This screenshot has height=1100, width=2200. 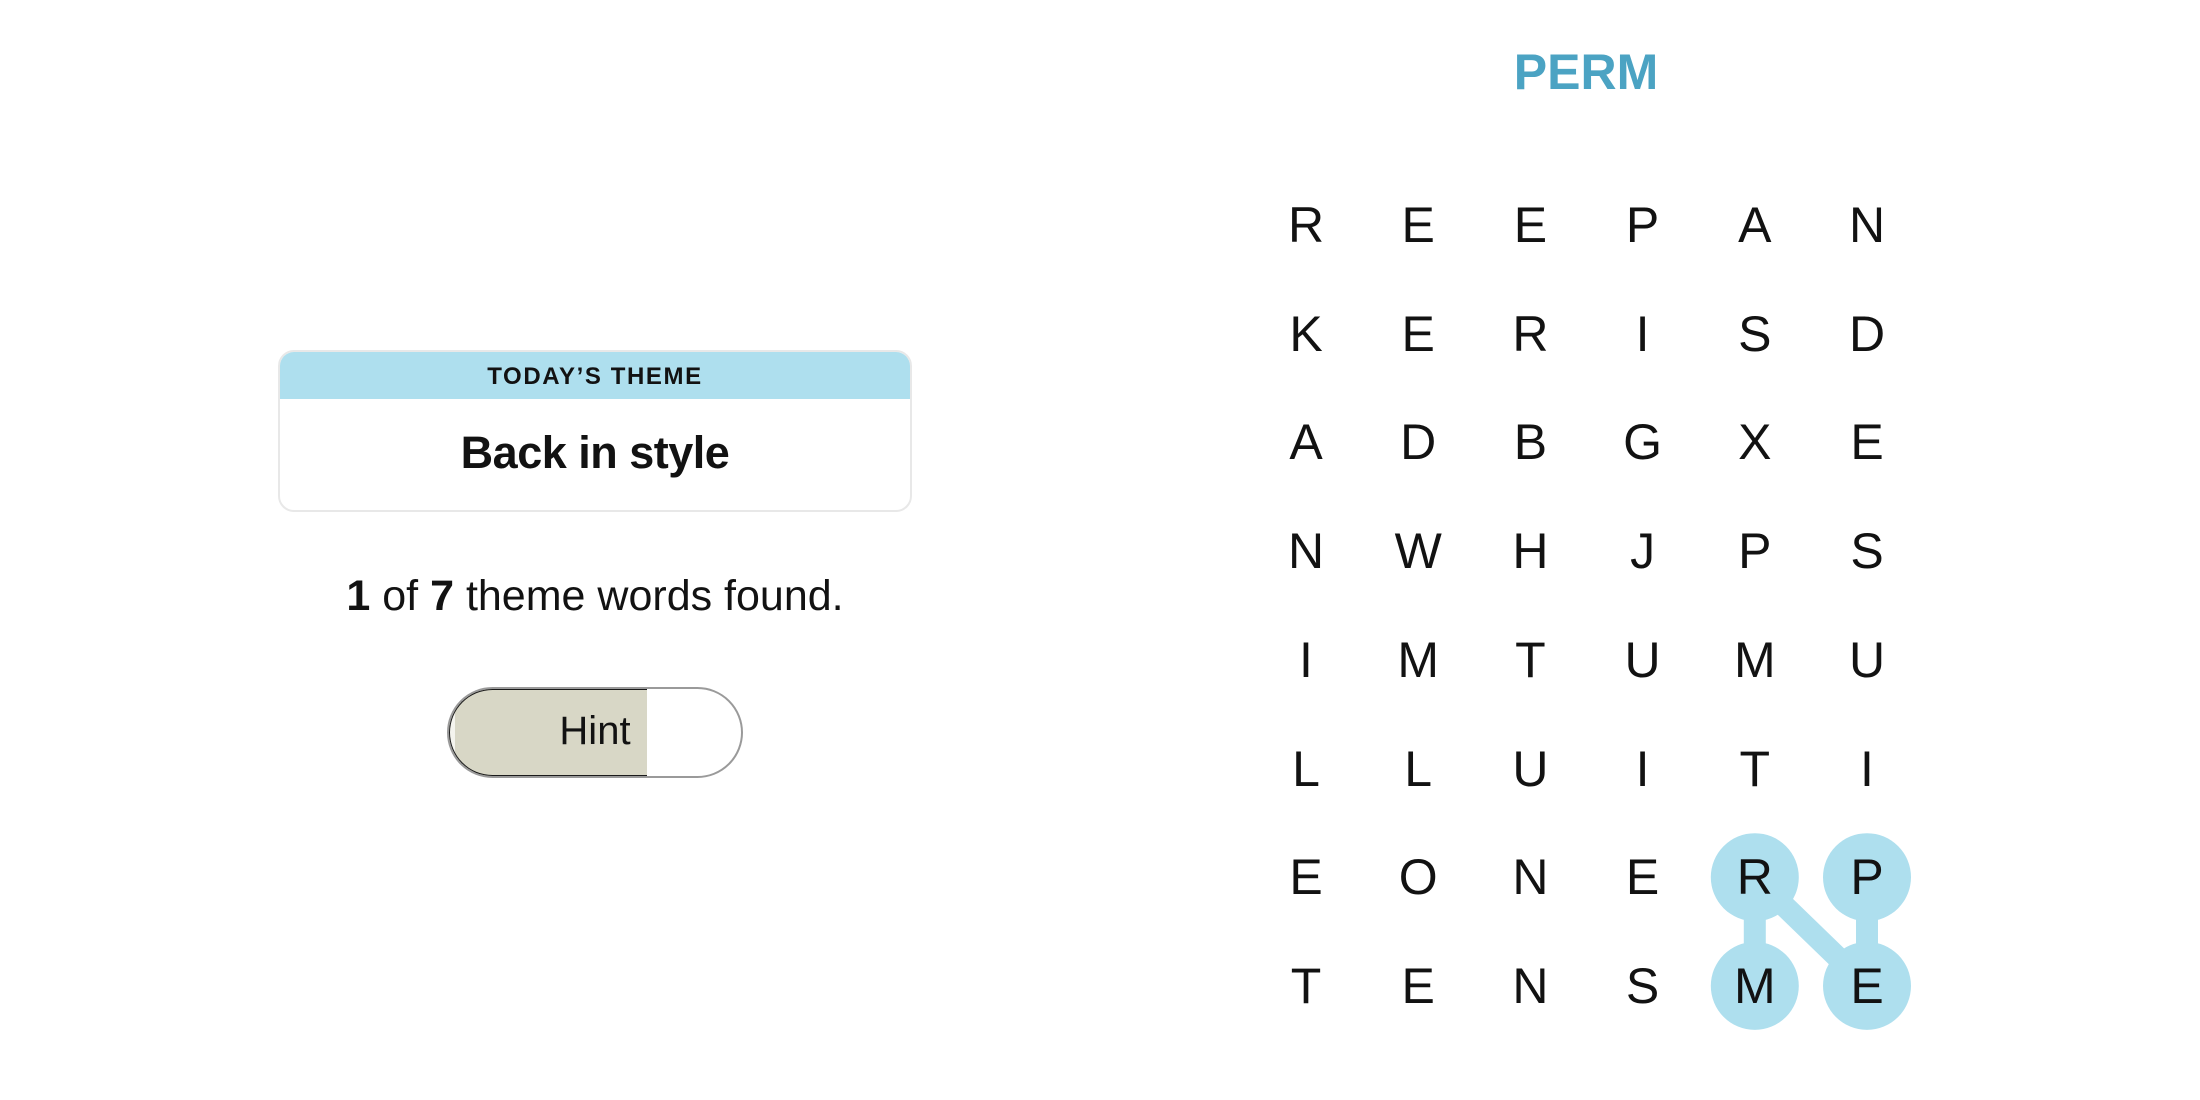 What do you see at coordinates (1643, 442) in the screenshot?
I see `letter-tile: G` at bounding box center [1643, 442].